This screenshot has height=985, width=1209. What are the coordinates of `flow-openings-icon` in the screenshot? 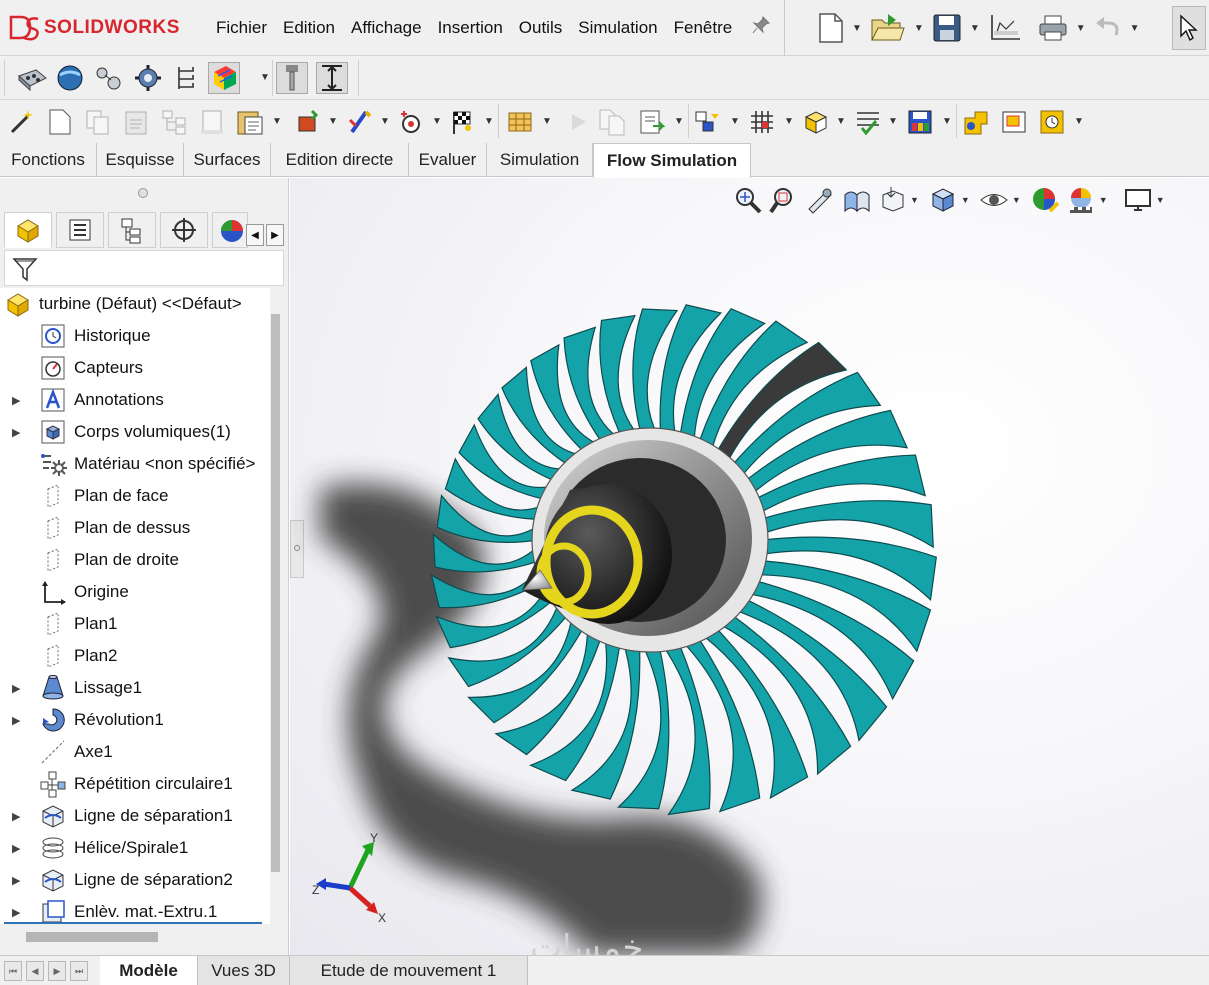 It's located at (108, 78).